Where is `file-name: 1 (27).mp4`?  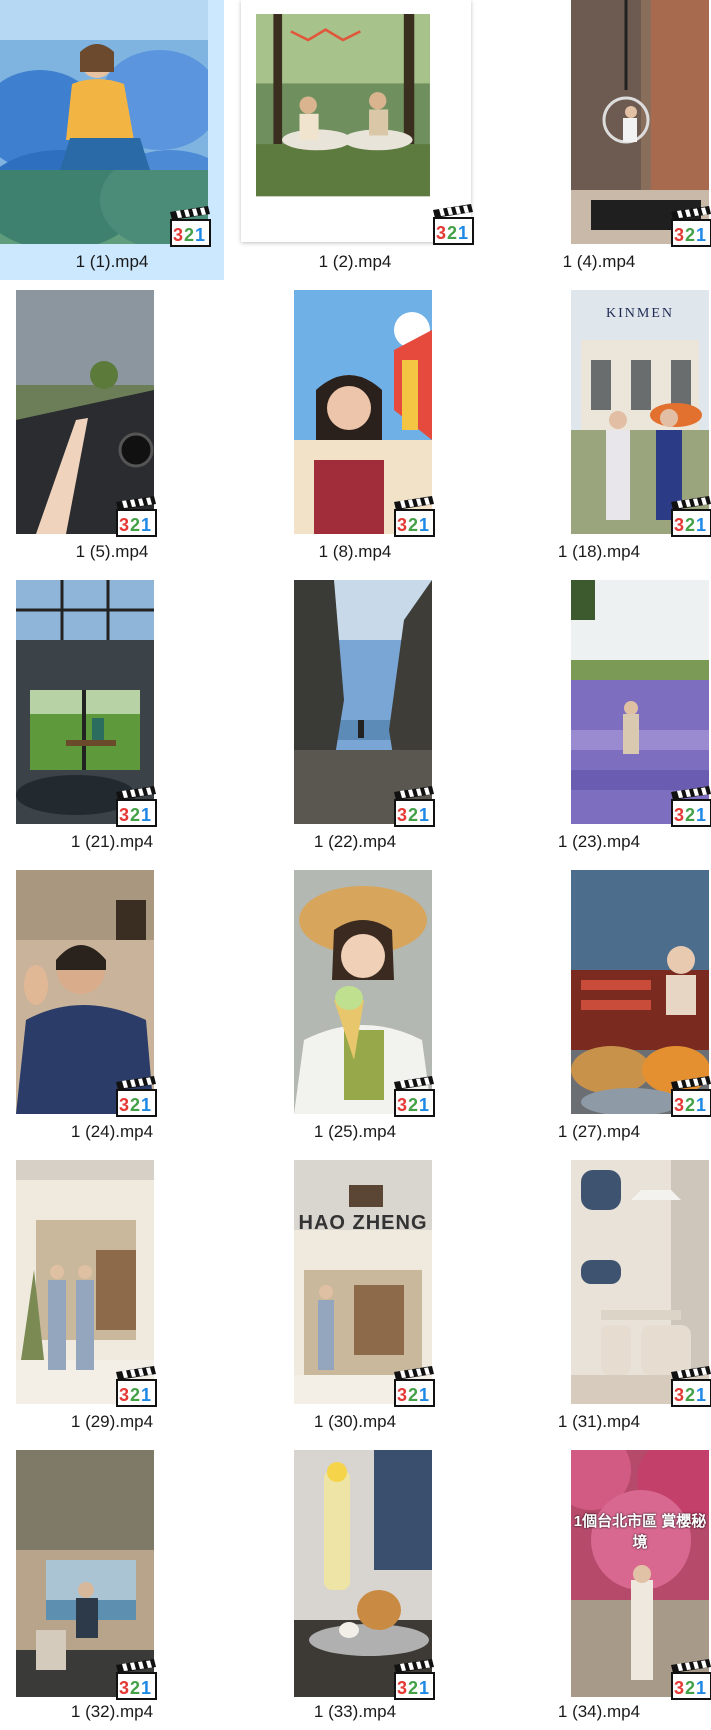 file-name: 1 (27).mp4 is located at coordinates (599, 1131).